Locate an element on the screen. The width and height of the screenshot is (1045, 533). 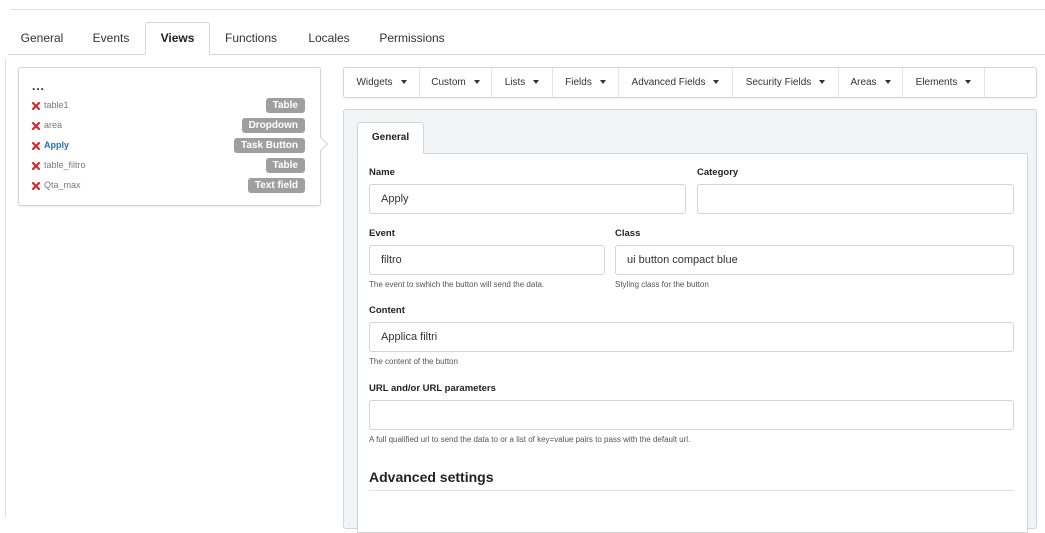
tab-functions: Functions is located at coordinates (251, 38).